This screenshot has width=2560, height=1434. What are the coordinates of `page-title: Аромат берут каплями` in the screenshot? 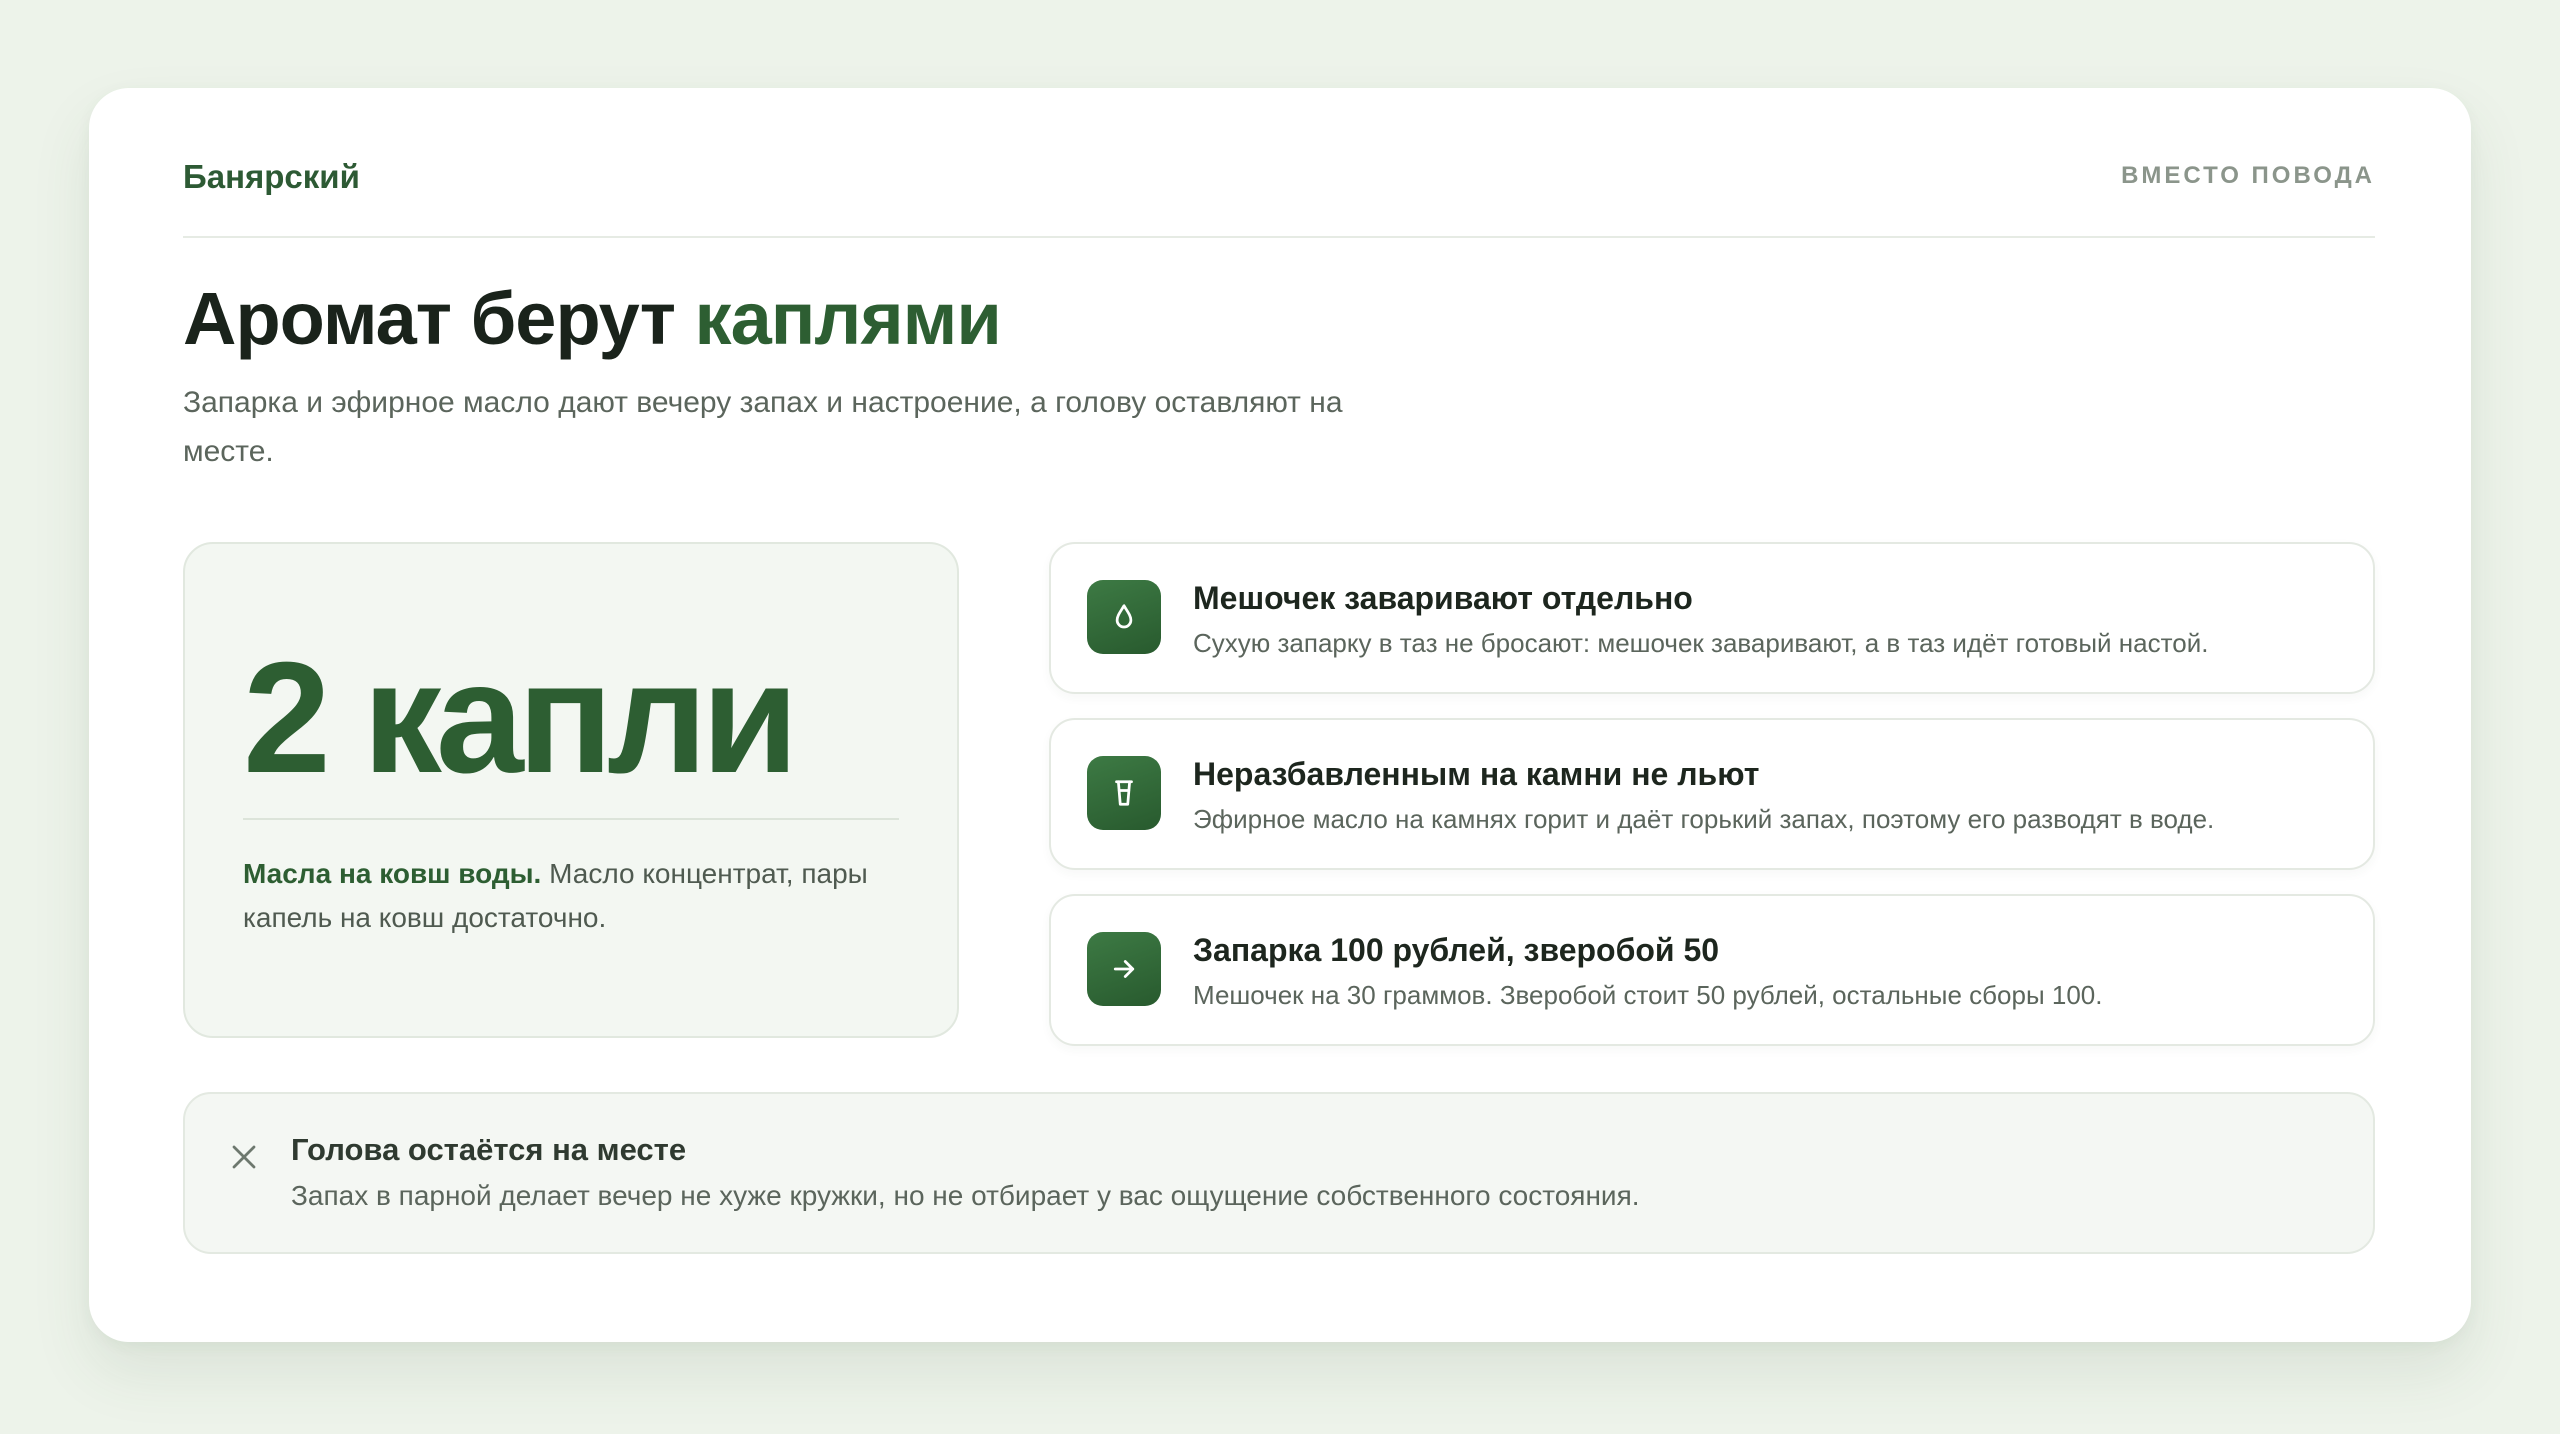 It's located at (592, 318).